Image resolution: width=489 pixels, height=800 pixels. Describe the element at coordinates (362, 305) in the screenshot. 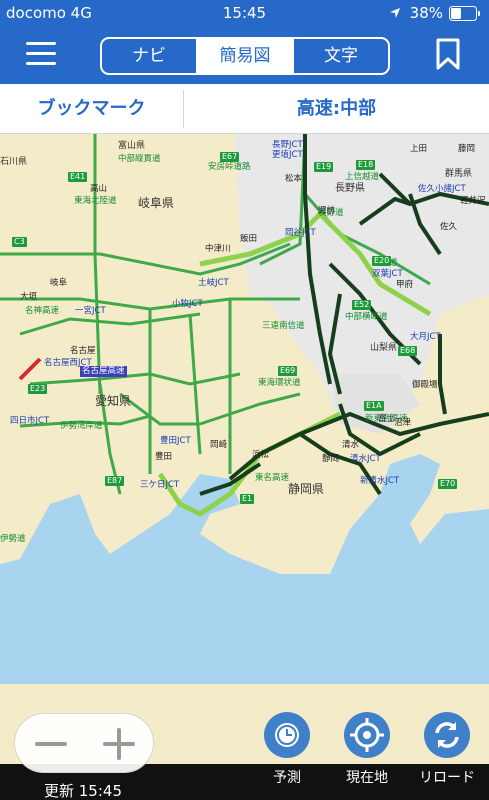

I see `route-shield: E52` at that location.